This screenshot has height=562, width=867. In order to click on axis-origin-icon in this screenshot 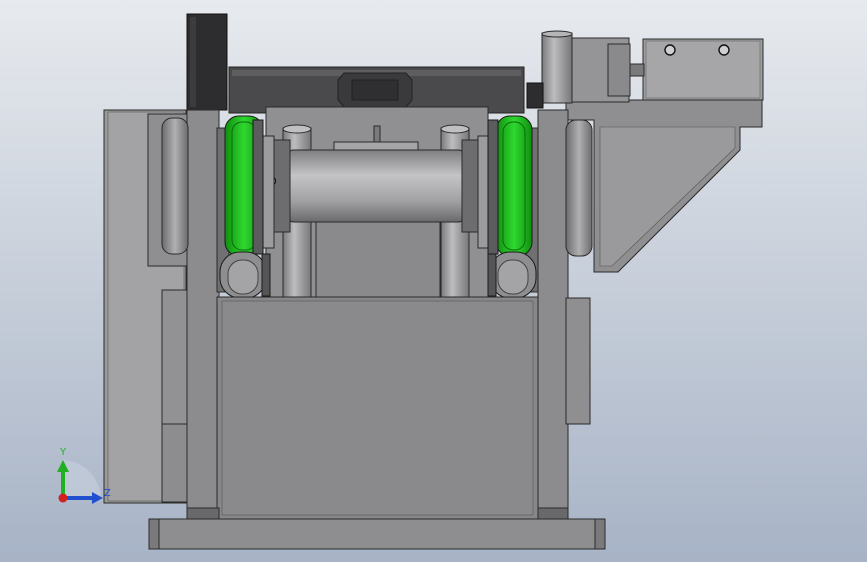, I will do `click(63, 498)`.